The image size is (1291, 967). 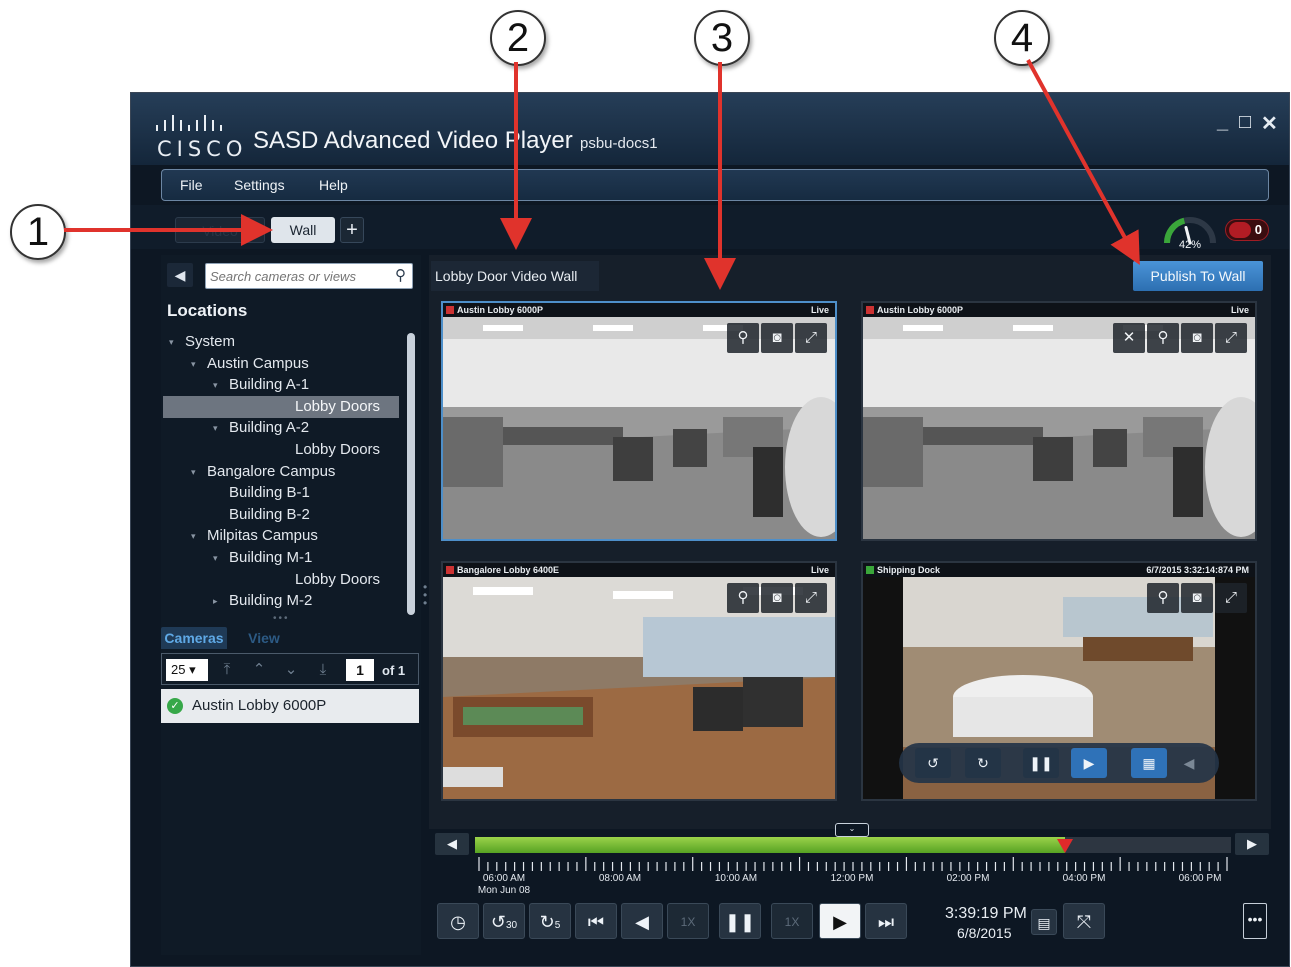 I want to click on play-icon: ▶, so click(x=1089, y=763).